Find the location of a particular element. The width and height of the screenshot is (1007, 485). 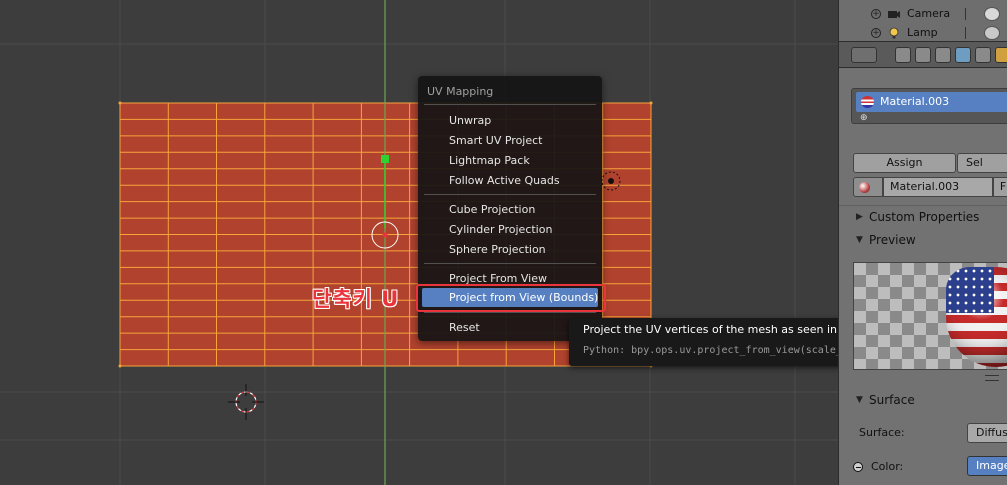

section-surface: ▼ Surface is located at coordinates (923, 400).